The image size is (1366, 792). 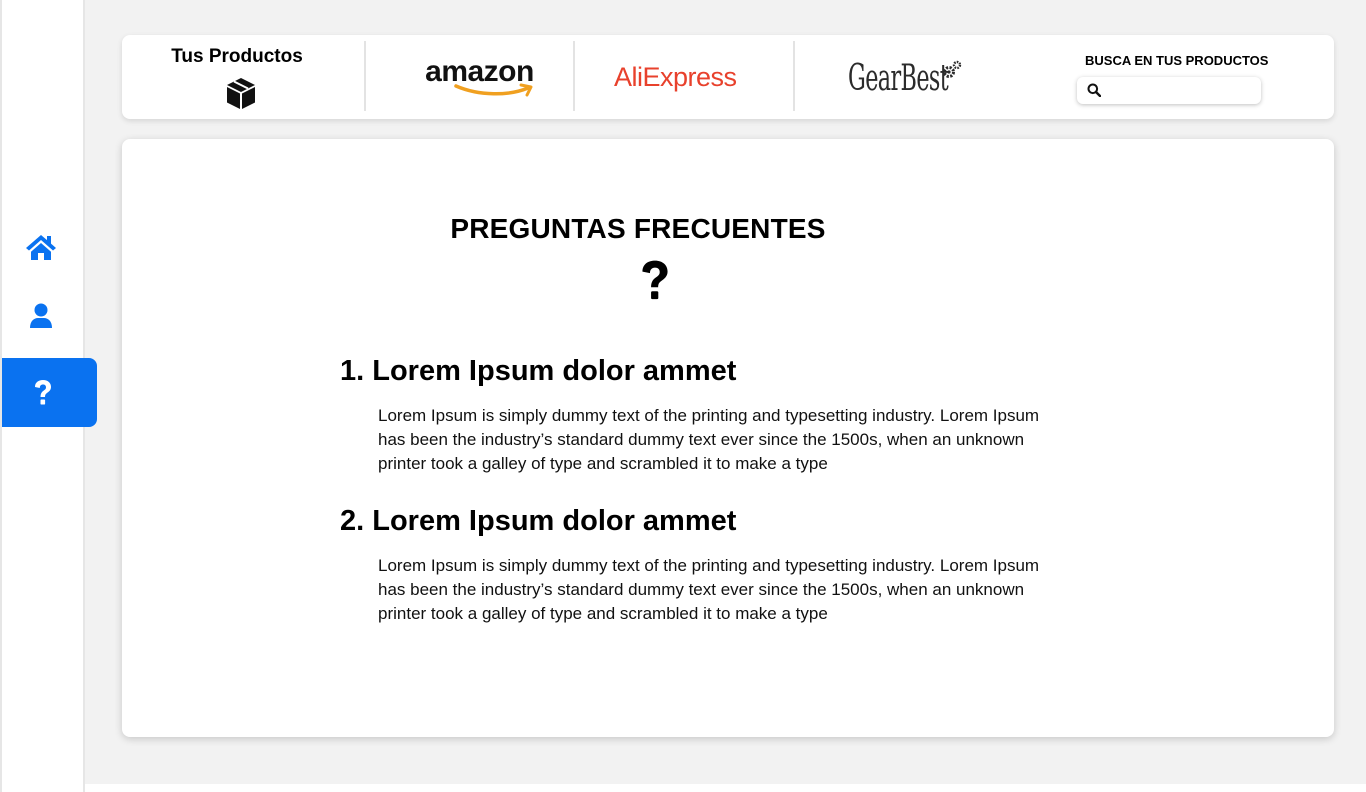 I want to click on store-aliexpress: AliExpress, so click(x=675, y=77).